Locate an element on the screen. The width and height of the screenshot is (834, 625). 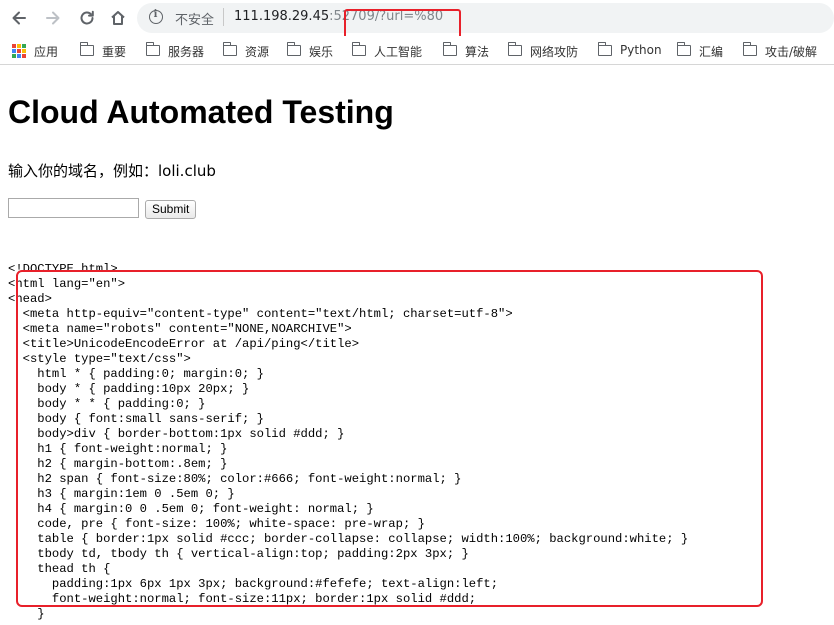
url-host: 111.198.29.45 is located at coordinates (282, 16).